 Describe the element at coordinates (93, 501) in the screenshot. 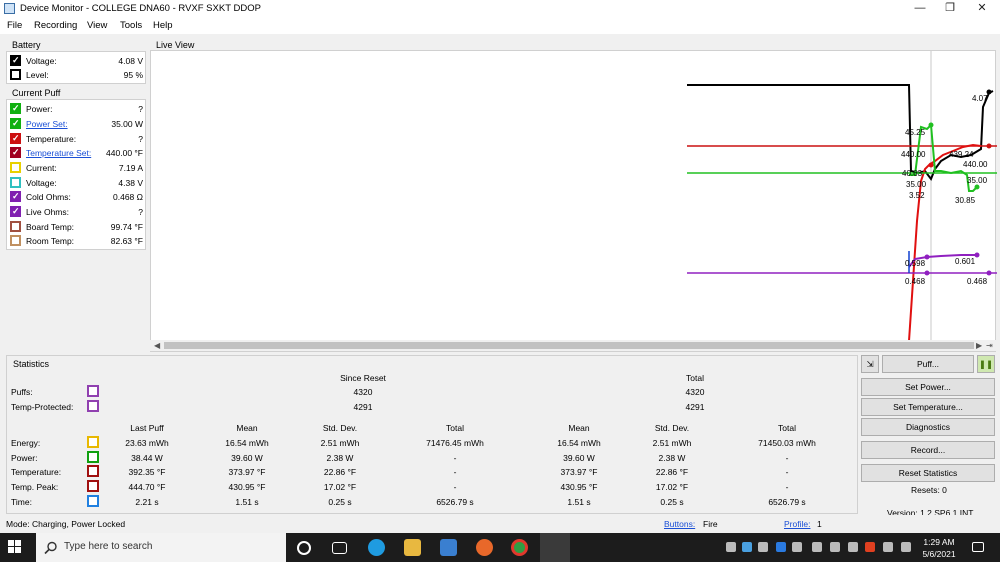

I see `time-swatch` at that location.